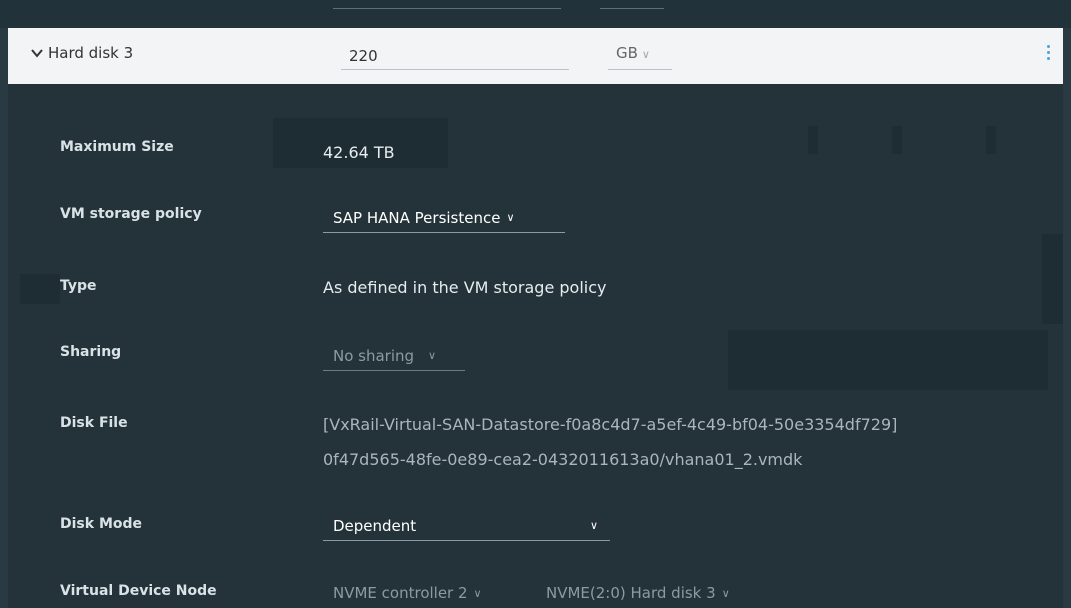 The height and width of the screenshot is (608, 1071). What do you see at coordinates (535, 14) in the screenshot?
I see `previous-row-remnant` at bounding box center [535, 14].